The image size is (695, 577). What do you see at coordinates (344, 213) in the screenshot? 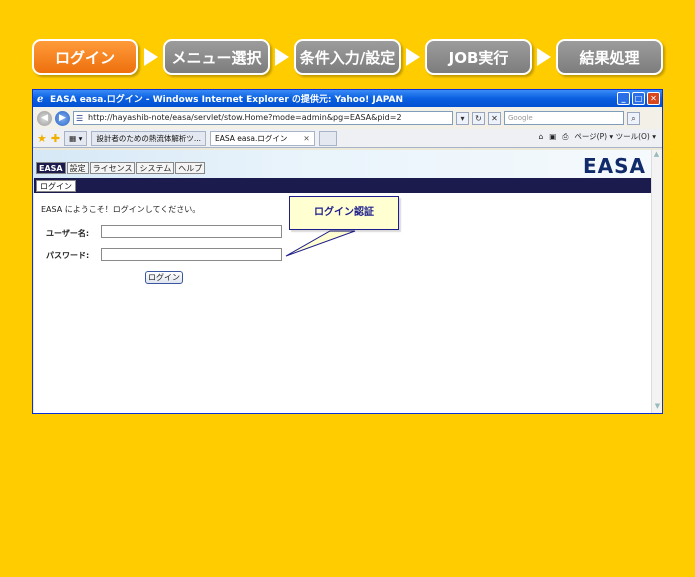
I see `login-auth-callout: ログイン認証` at bounding box center [344, 213].